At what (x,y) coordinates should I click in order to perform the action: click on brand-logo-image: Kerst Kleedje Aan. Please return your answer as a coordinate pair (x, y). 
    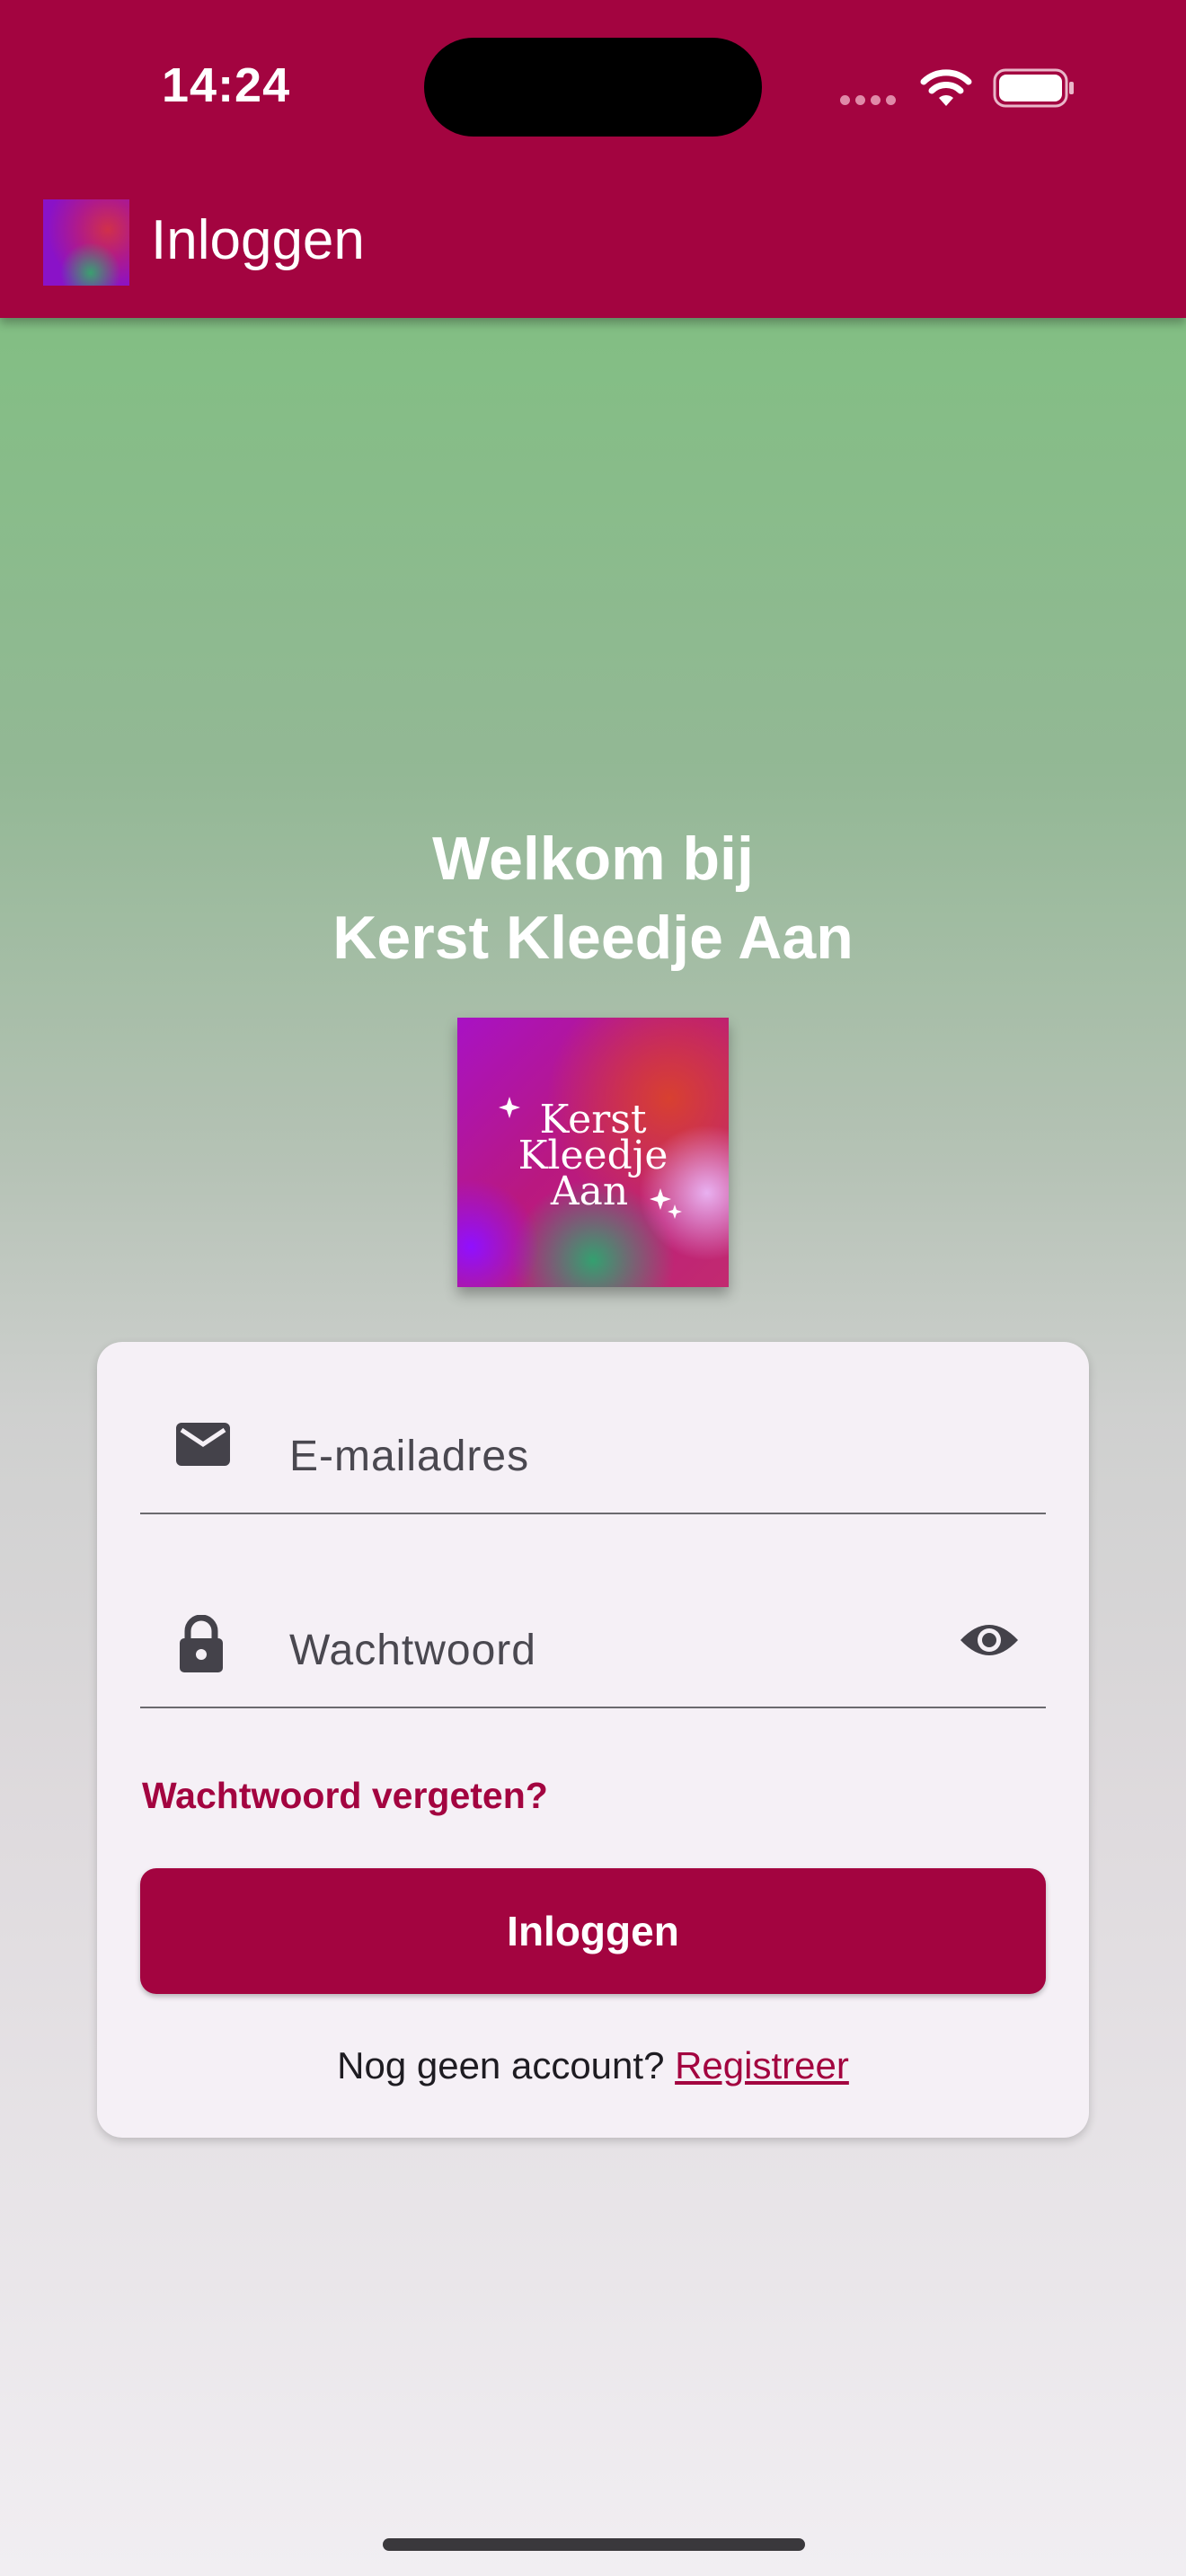
    Looking at the image, I should click on (593, 1152).